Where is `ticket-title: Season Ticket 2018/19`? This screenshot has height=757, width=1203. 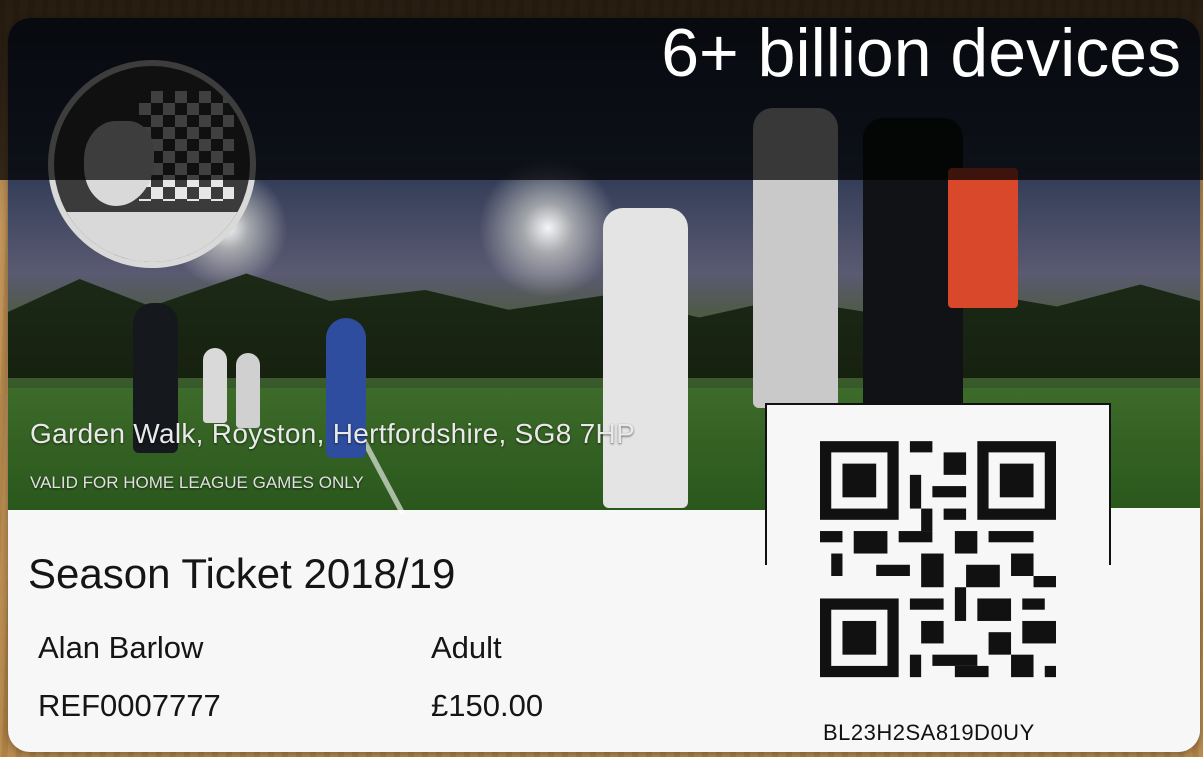 ticket-title: Season Ticket 2018/19 is located at coordinates (242, 573).